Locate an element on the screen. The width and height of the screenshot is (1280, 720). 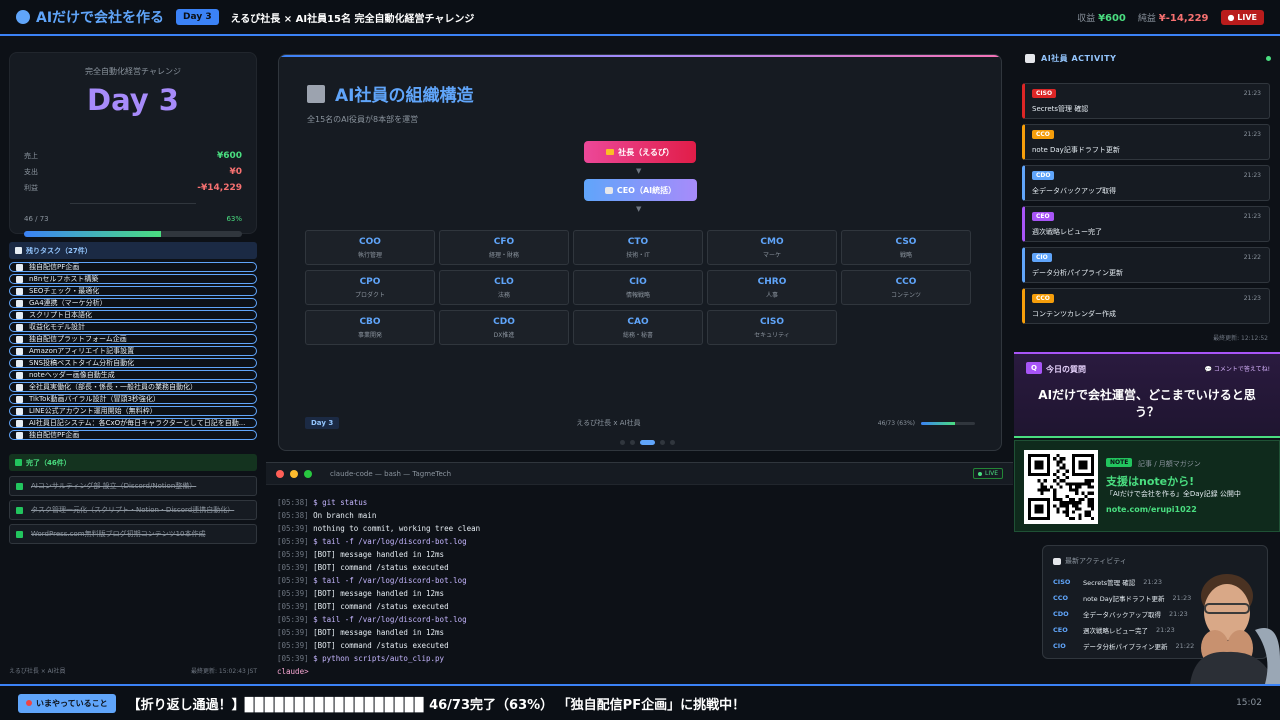
minimize-dot-icon is located at coordinates (294, 473).